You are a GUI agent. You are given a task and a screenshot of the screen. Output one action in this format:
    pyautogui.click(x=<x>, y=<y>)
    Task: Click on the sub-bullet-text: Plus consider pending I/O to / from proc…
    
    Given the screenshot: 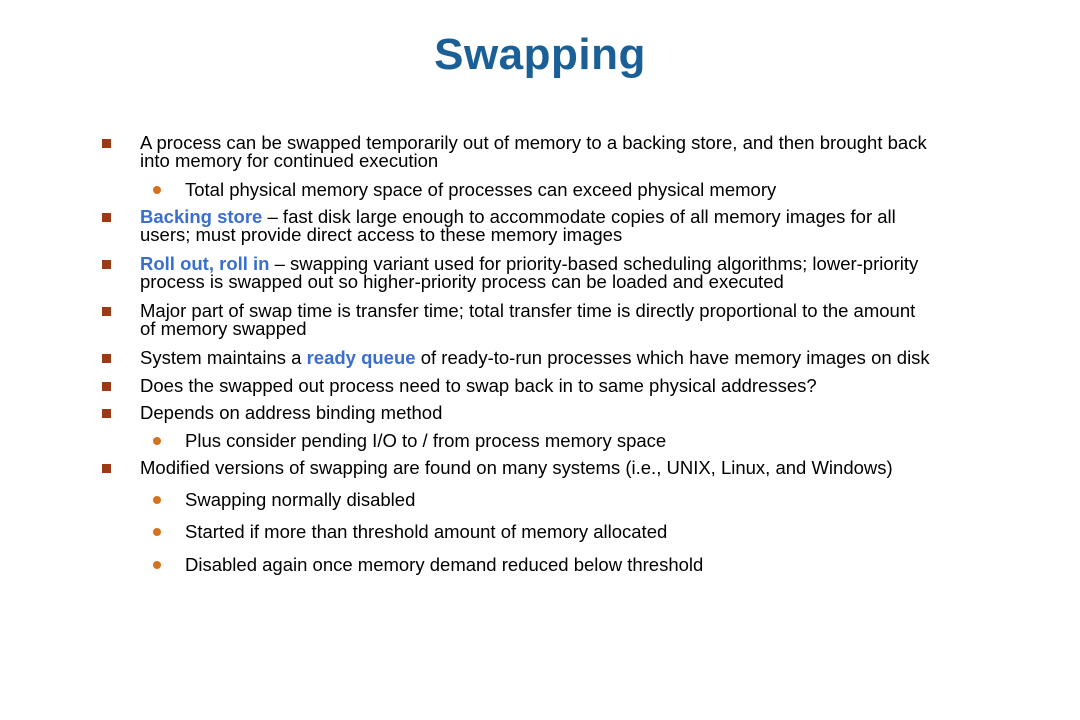 What is the action you would take?
    pyautogui.click(x=426, y=440)
    